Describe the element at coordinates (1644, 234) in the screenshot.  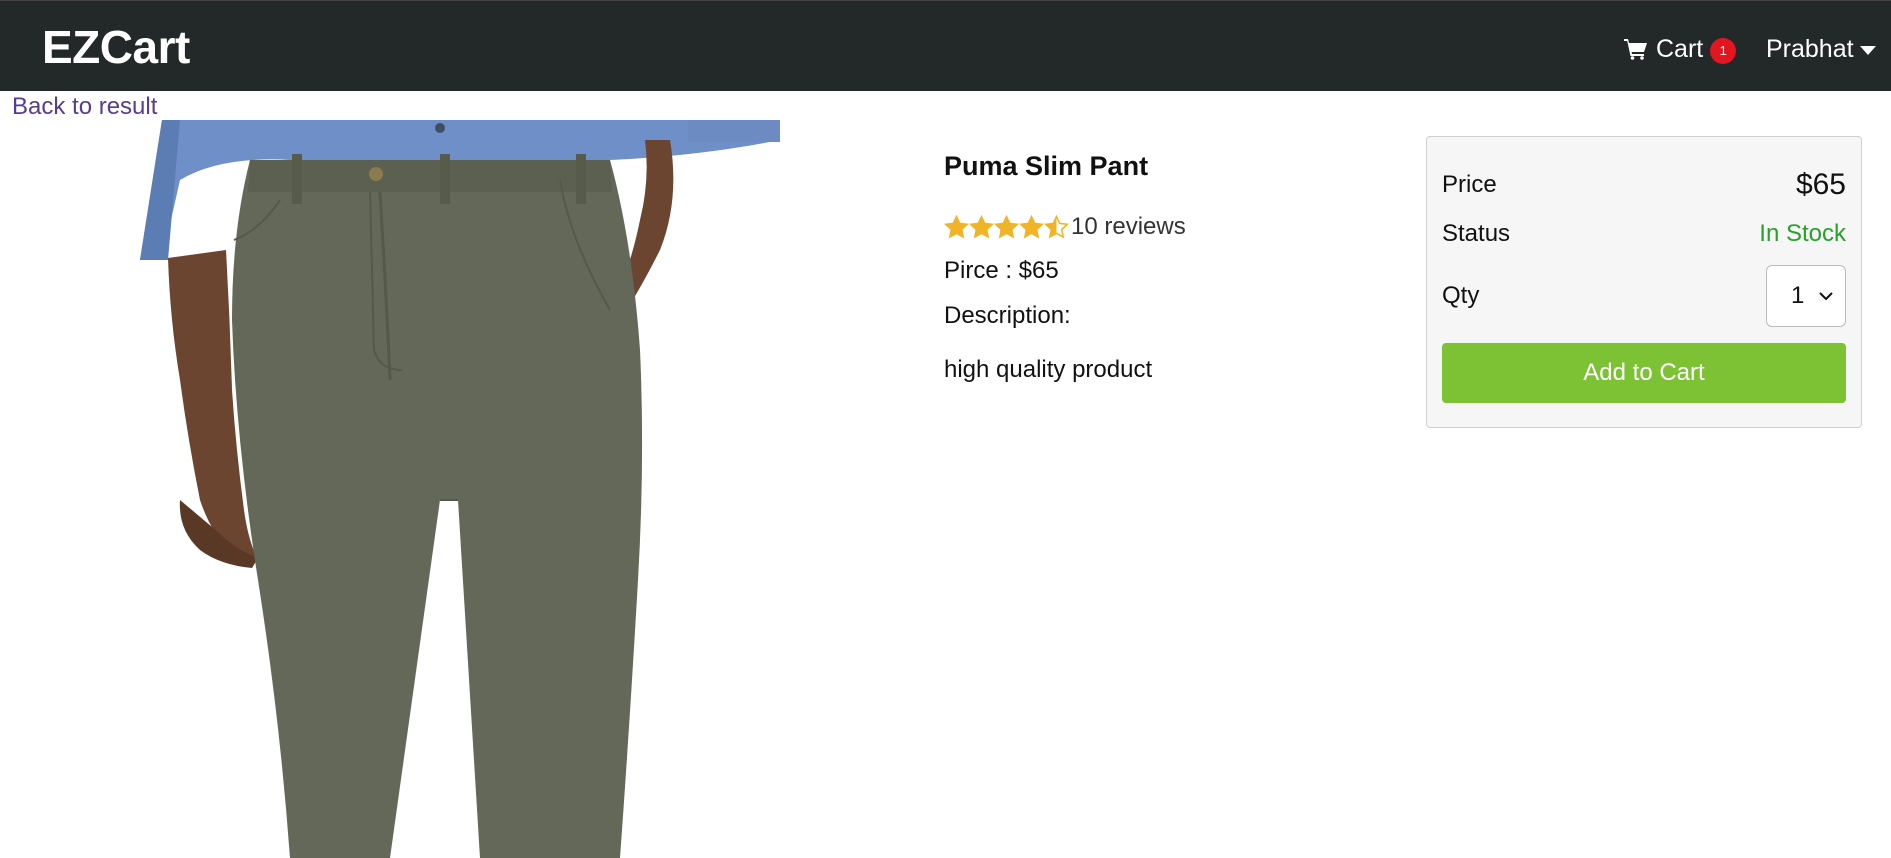
I see `status-row: Status In Stock` at that location.